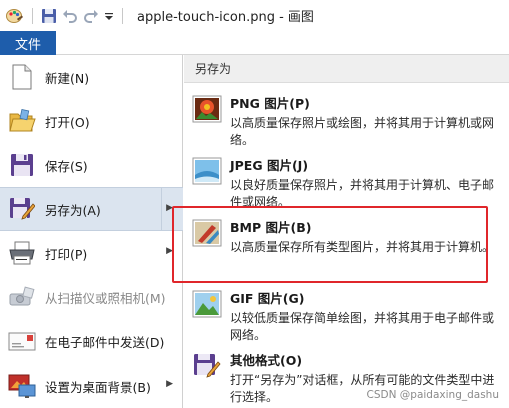  What do you see at coordinates (330, 244) in the screenshot?
I see `highlight-box` at bounding box center [330, 244].